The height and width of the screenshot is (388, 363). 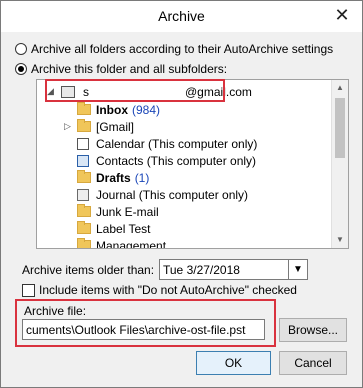 What do you see at coordinates (84, 108) in the screenshot?
I see `inbox-folder-icon` at bounding box center [84, 108].